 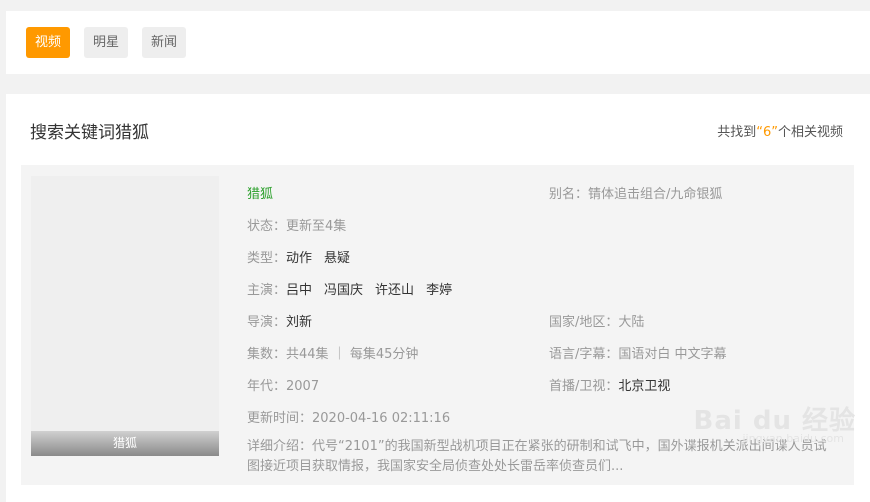 I want to click on year-label: 年代：, so click(x=267, y=386).